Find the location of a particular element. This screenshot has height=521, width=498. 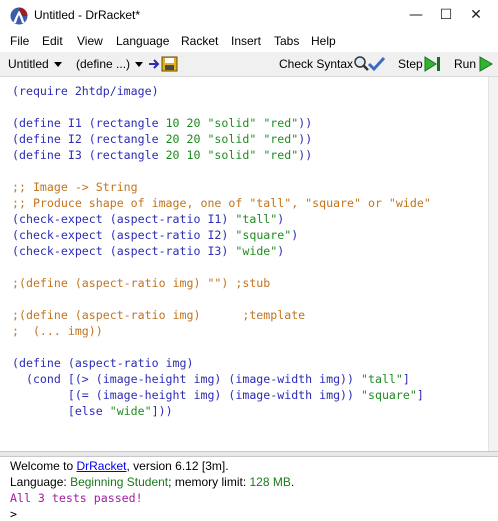

close-button: ✕ is located at coordinates (476, 15).